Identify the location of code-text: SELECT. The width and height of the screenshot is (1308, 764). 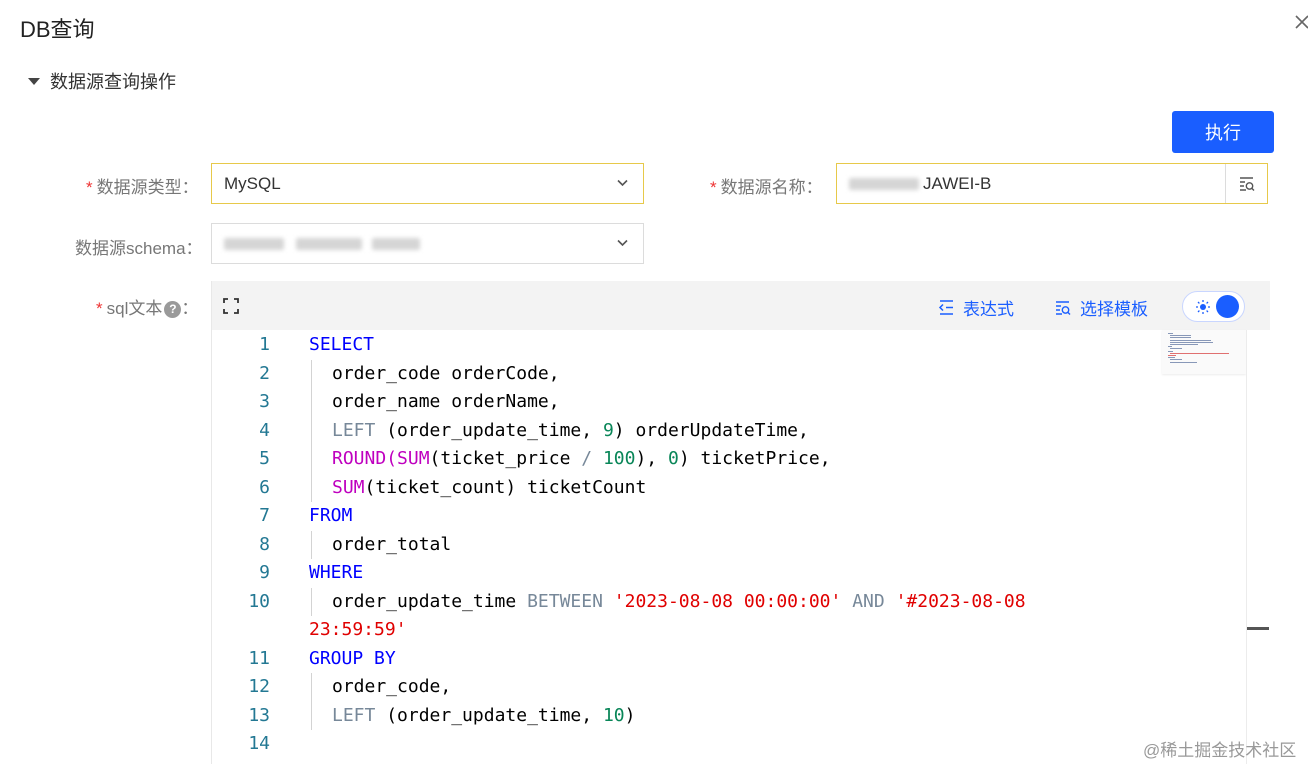
(341, 345).